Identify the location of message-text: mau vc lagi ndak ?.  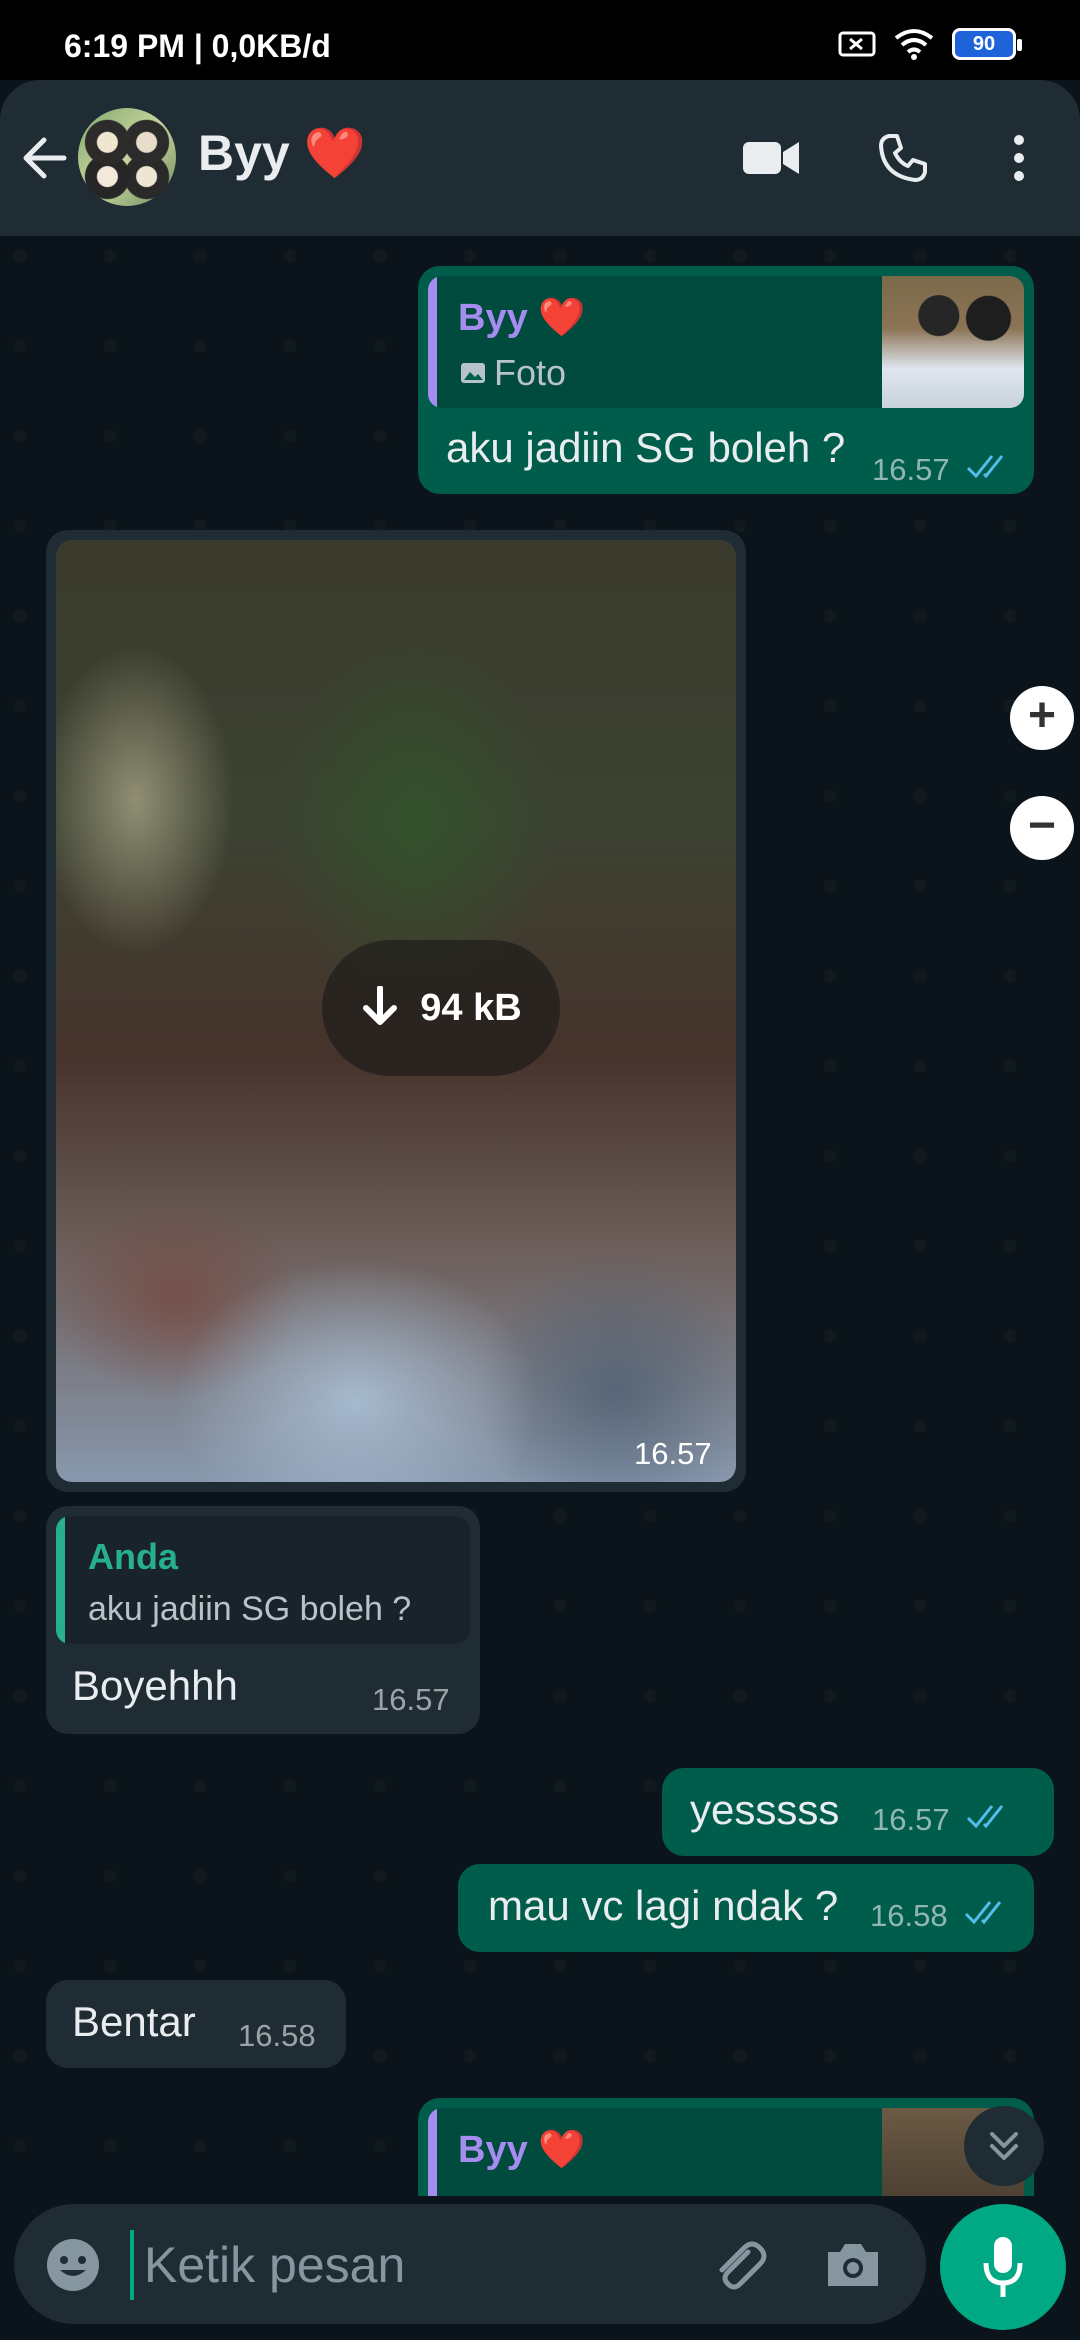
(663, 1905).